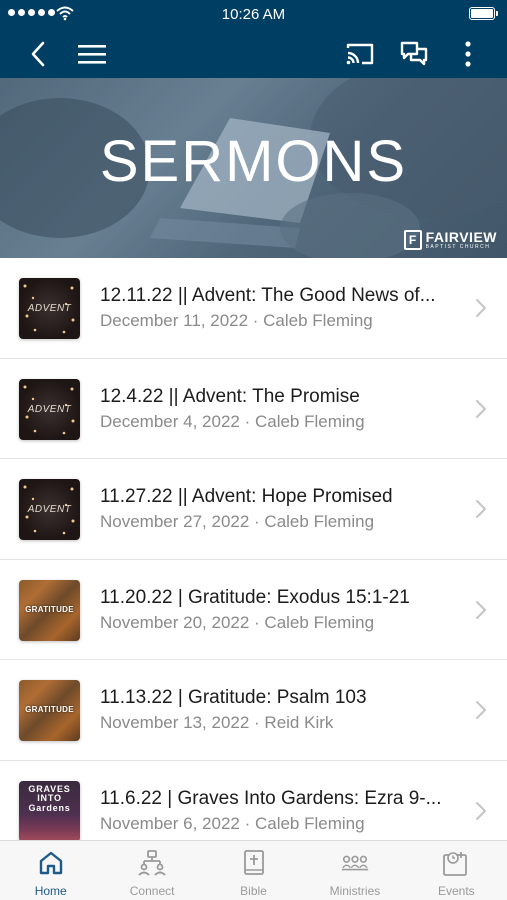  Describe the element at coordinates (232, 421) in the screenshot. I see `sermon-meta: December 4, 2022 · Caleb Fleming` at that location.